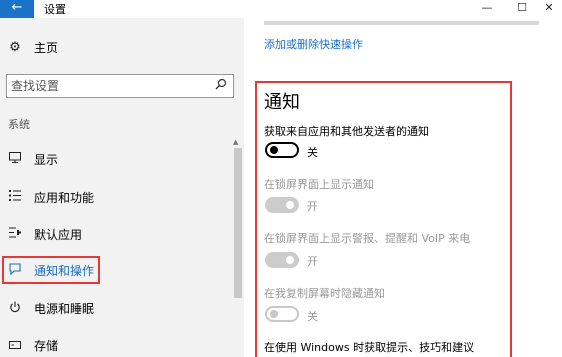 This screenshot has width=562, height=357. Describe the element at coordinates (281, 9) in the screenshot. I see `title-bar: ← 设置 — ☐ ✕` at that location.